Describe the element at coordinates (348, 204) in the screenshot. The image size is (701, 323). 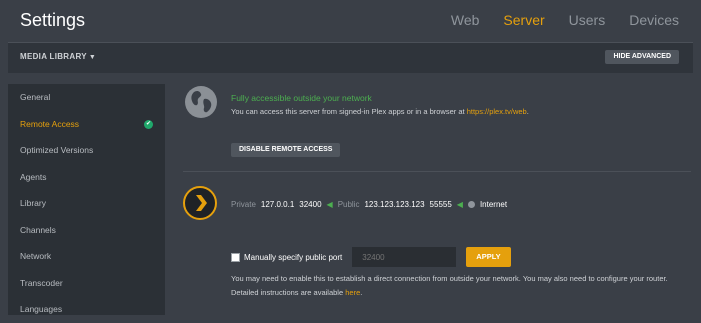
I see `public-label: Public` at that location.